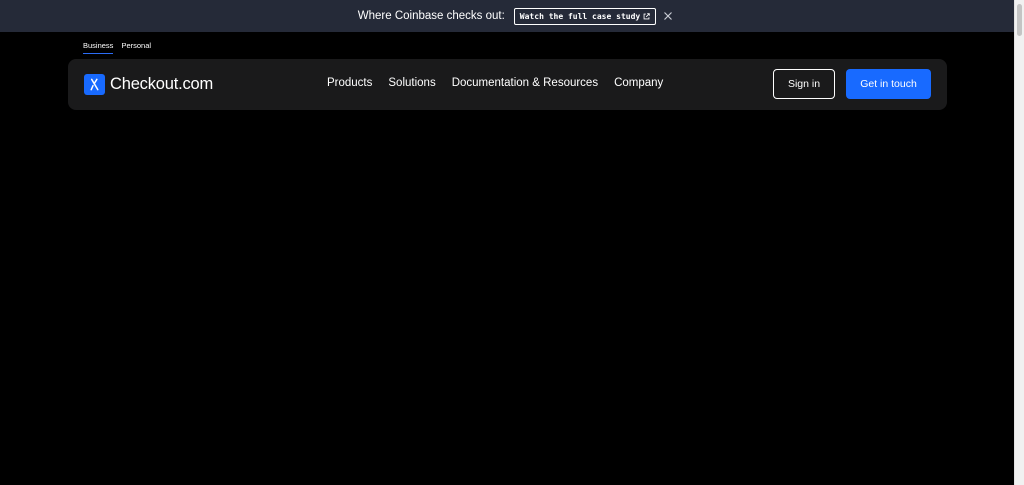 The image size is (1024, 485). What do you see at coordinates (804, 84) in the screenshot?
I see `sign-in-button: Sign in` at bounding box center [804, 84].